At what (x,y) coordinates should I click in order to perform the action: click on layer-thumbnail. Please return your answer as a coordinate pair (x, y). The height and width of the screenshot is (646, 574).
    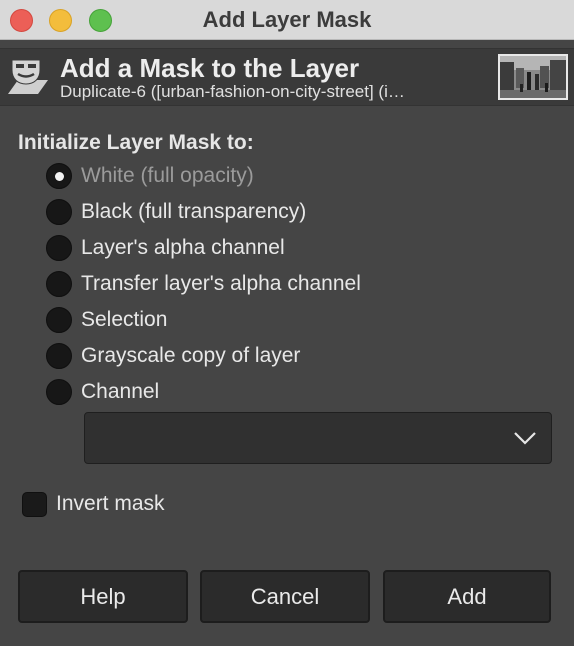
    Looking at the image, I should click on (533, 77).